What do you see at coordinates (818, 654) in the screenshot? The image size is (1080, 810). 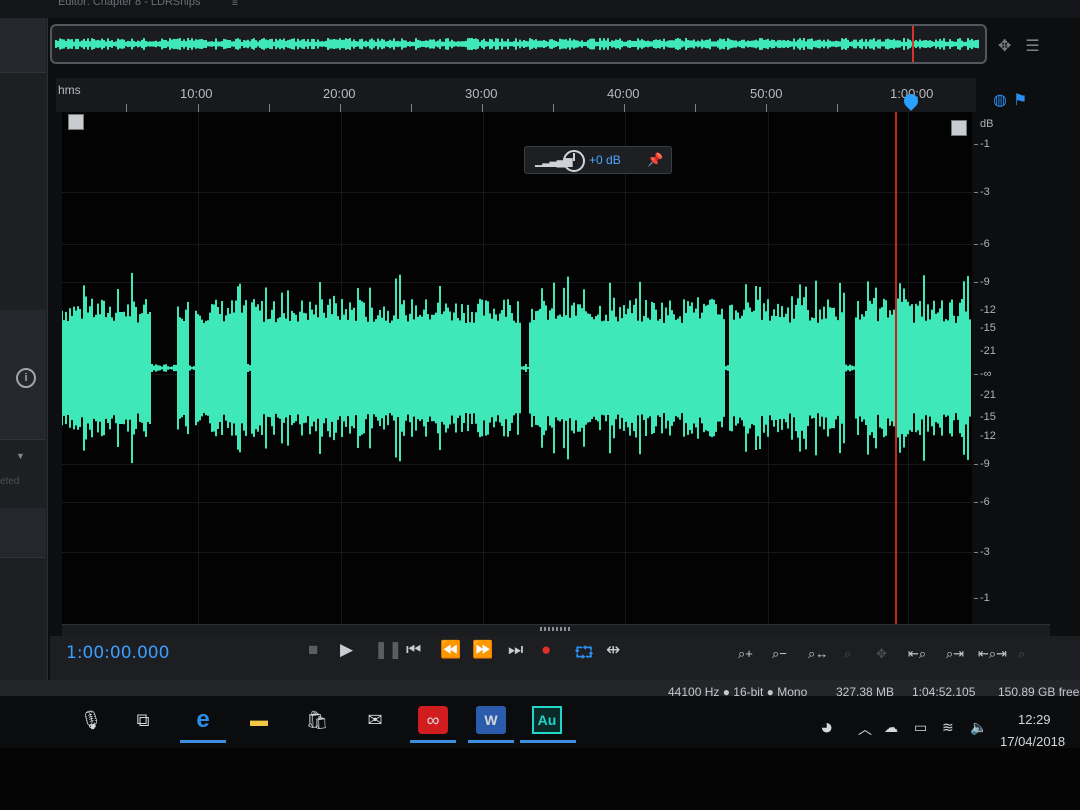 I see `zoom-out-full-button: ⌕↔` at bounding box center [818, 654].